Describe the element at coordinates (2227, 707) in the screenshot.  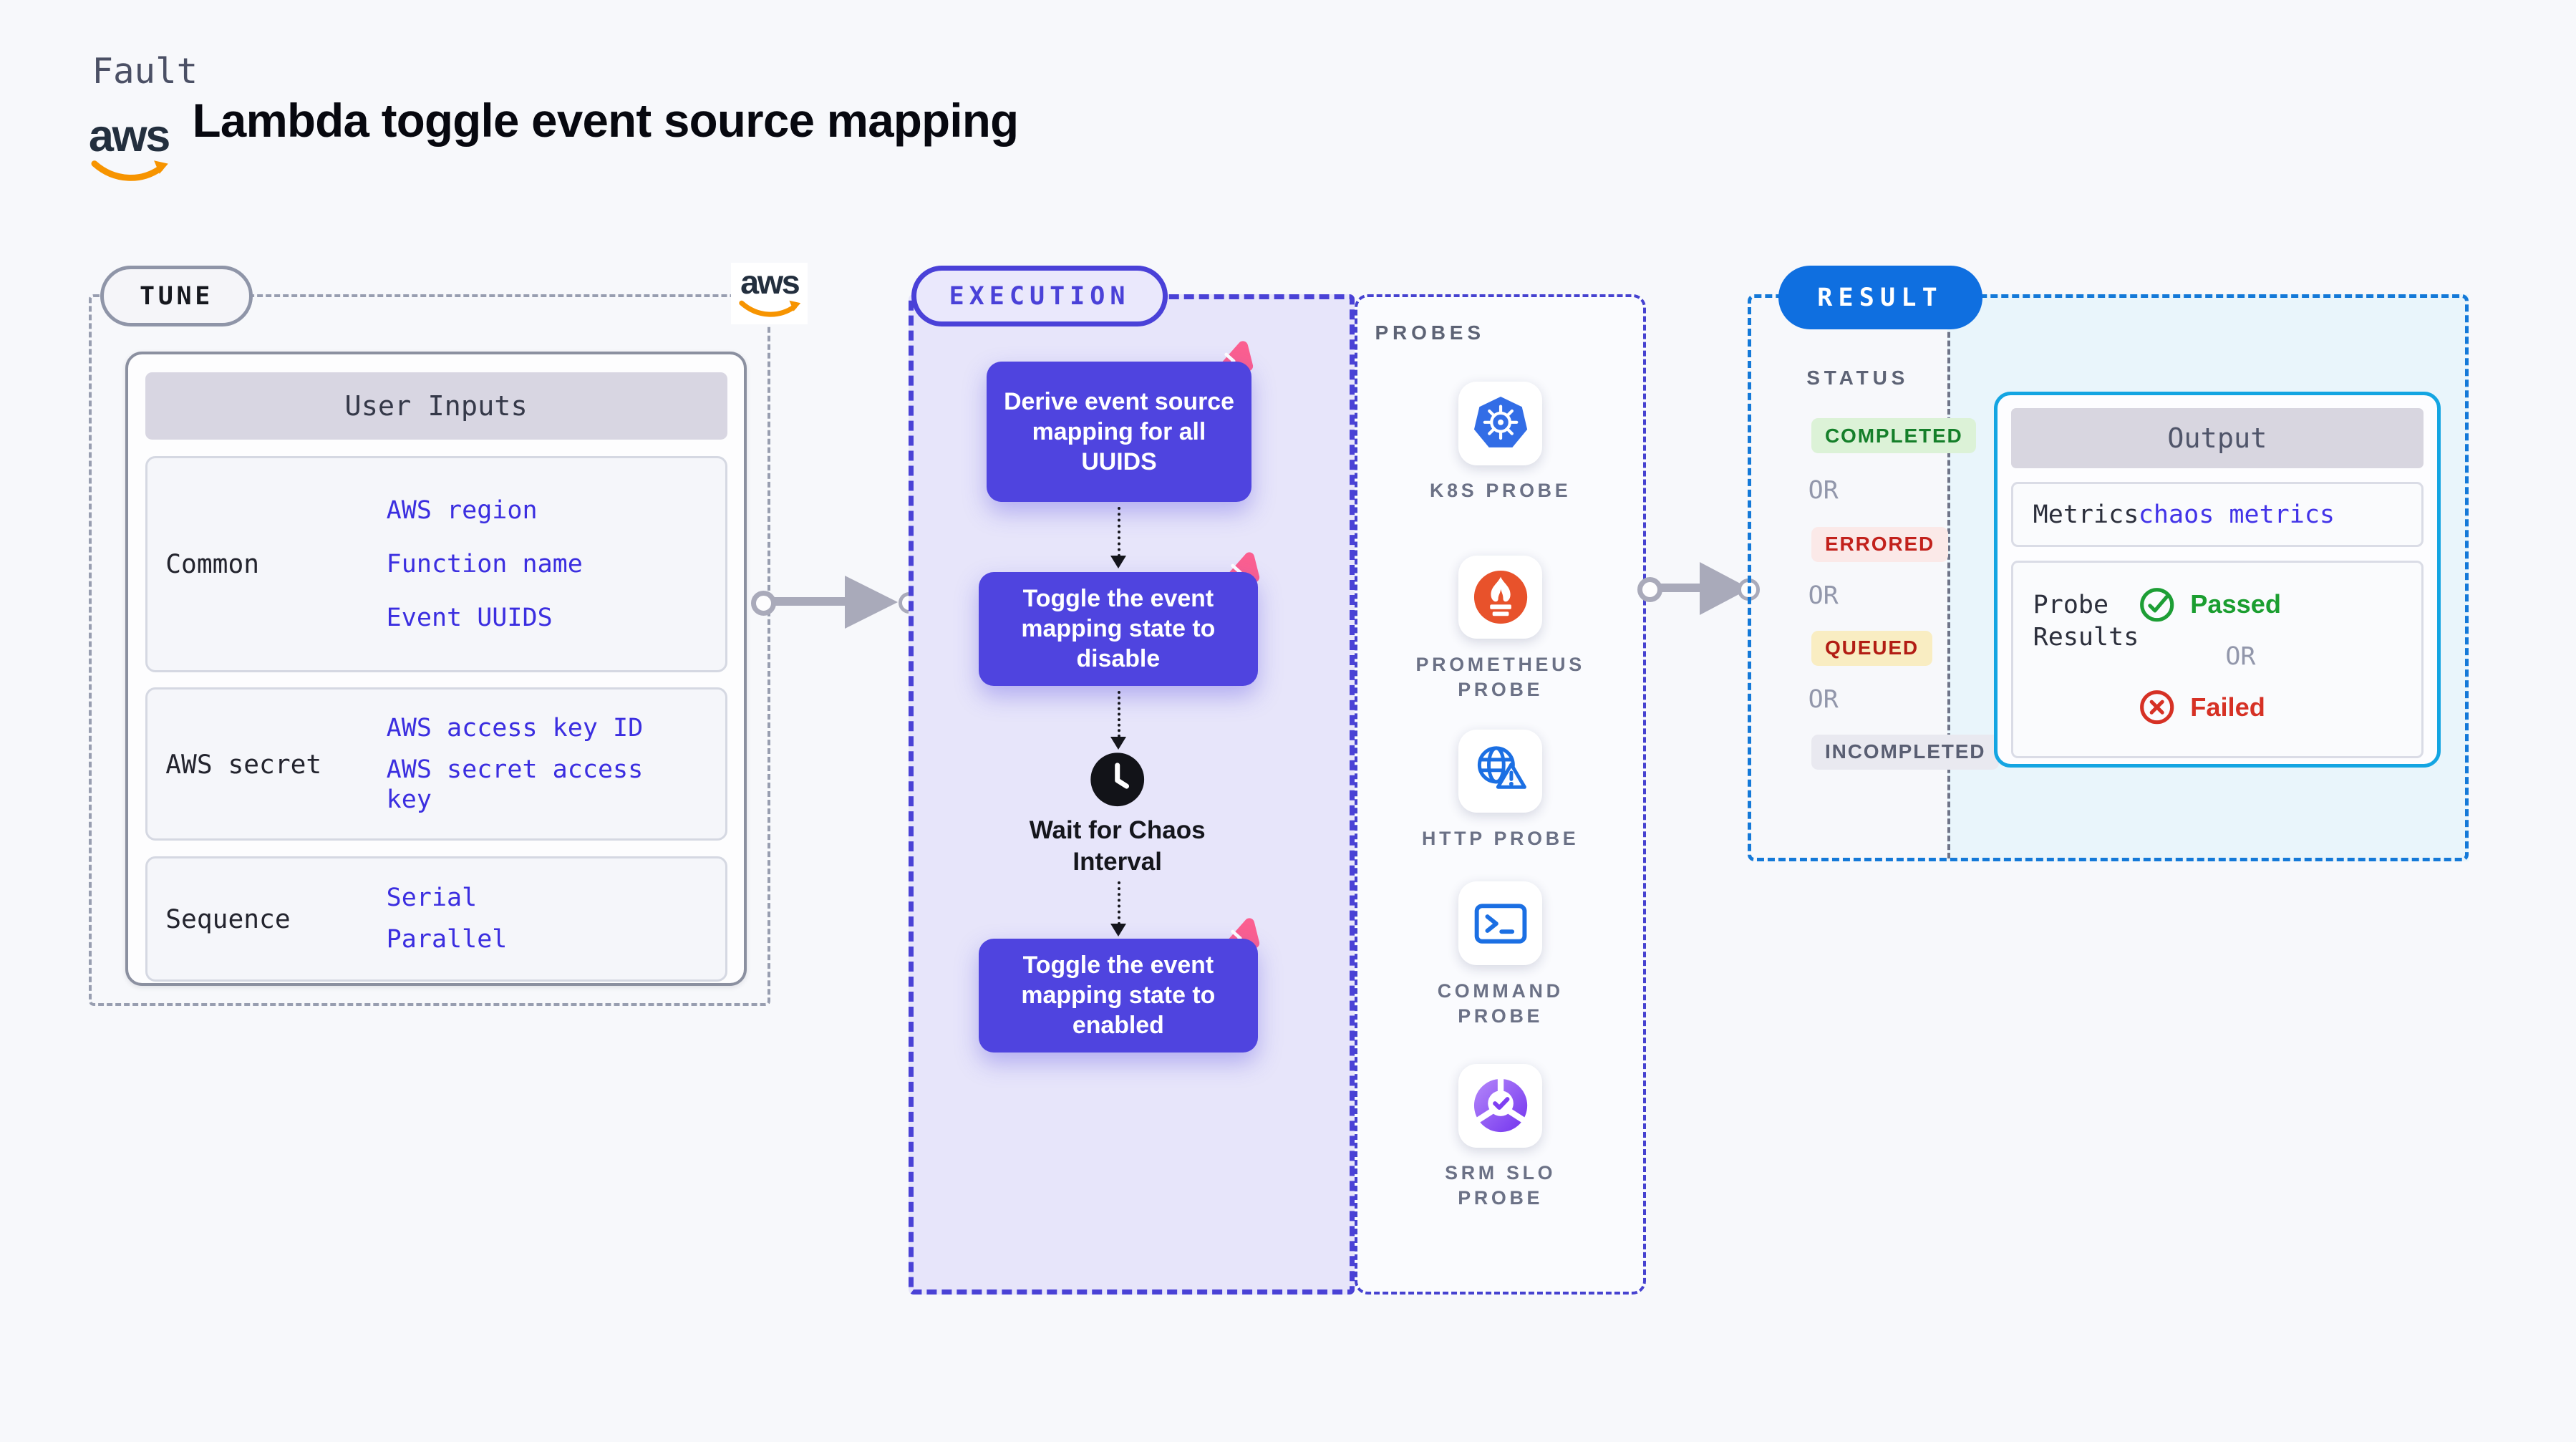
I see `failed-label: Failed` at that location.